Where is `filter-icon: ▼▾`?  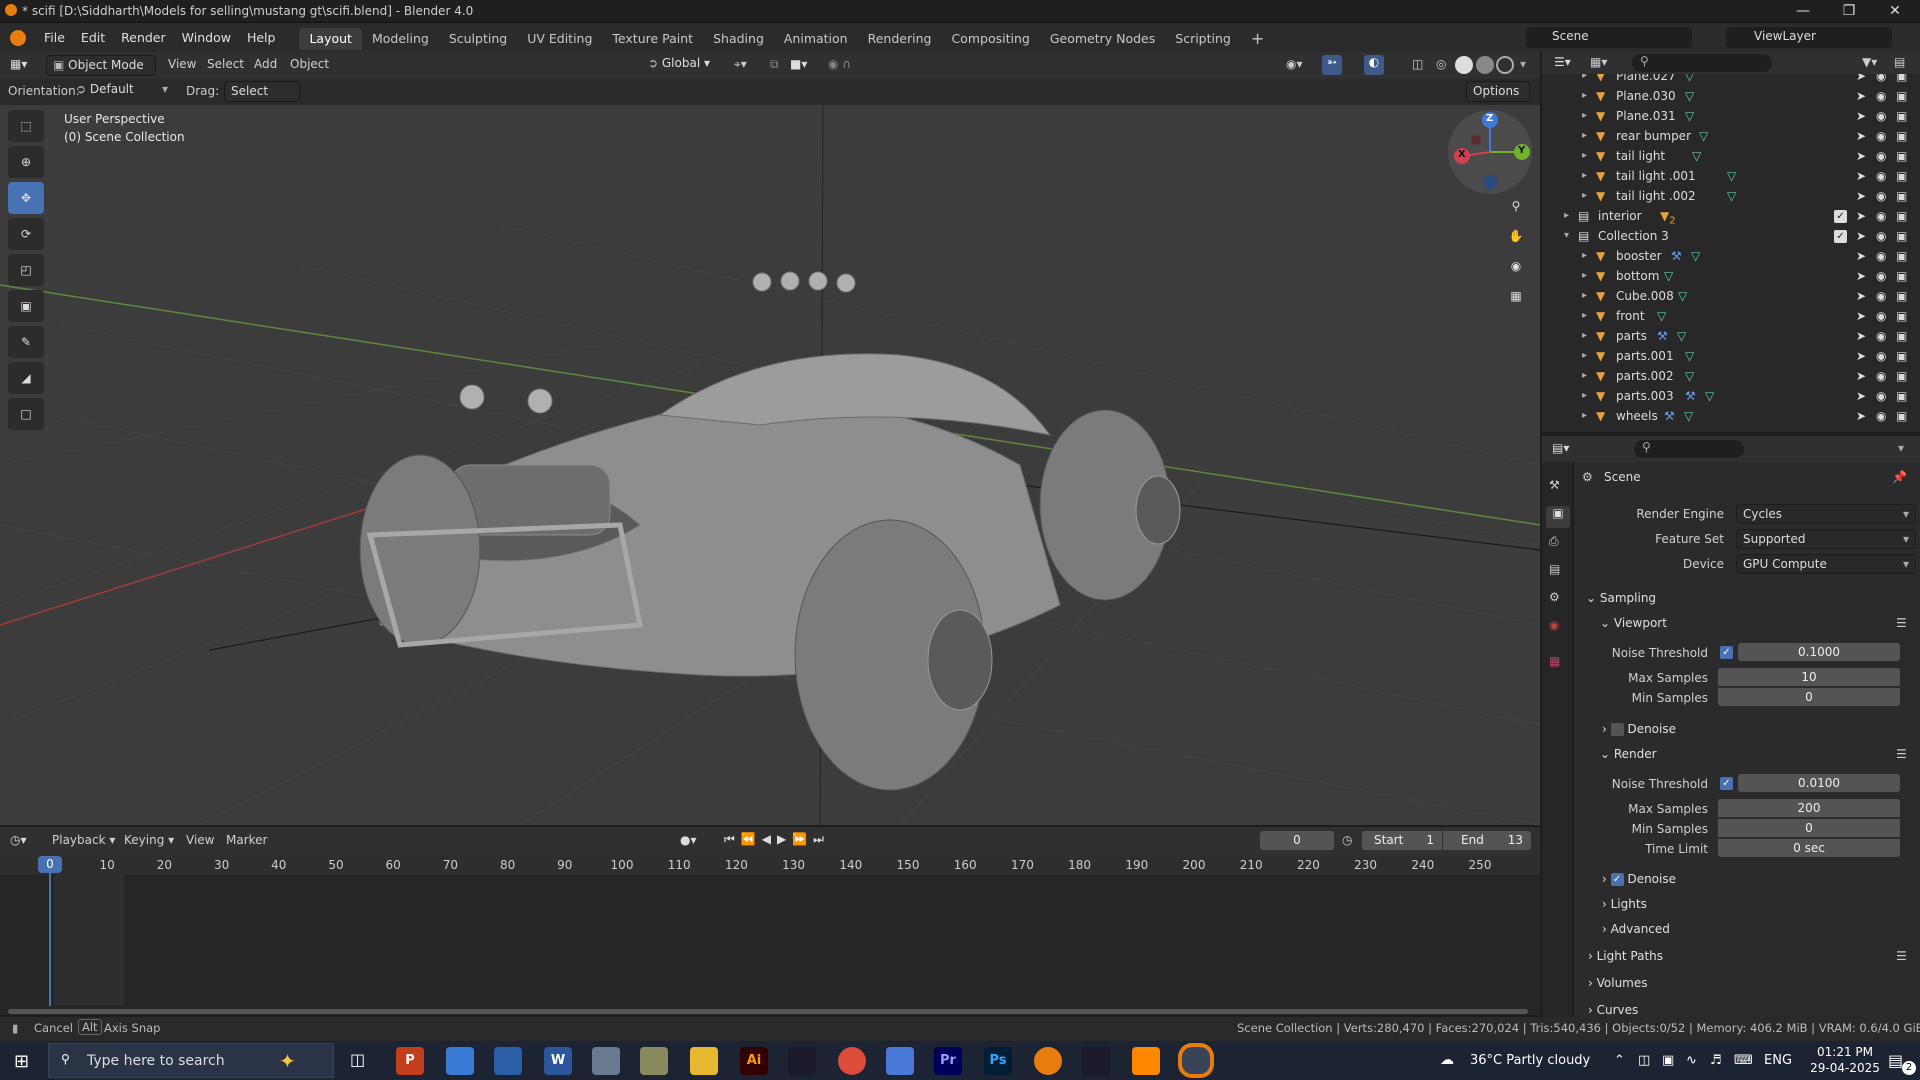
filter-icon: ▼▾ is located at coordinates (1869, 62).